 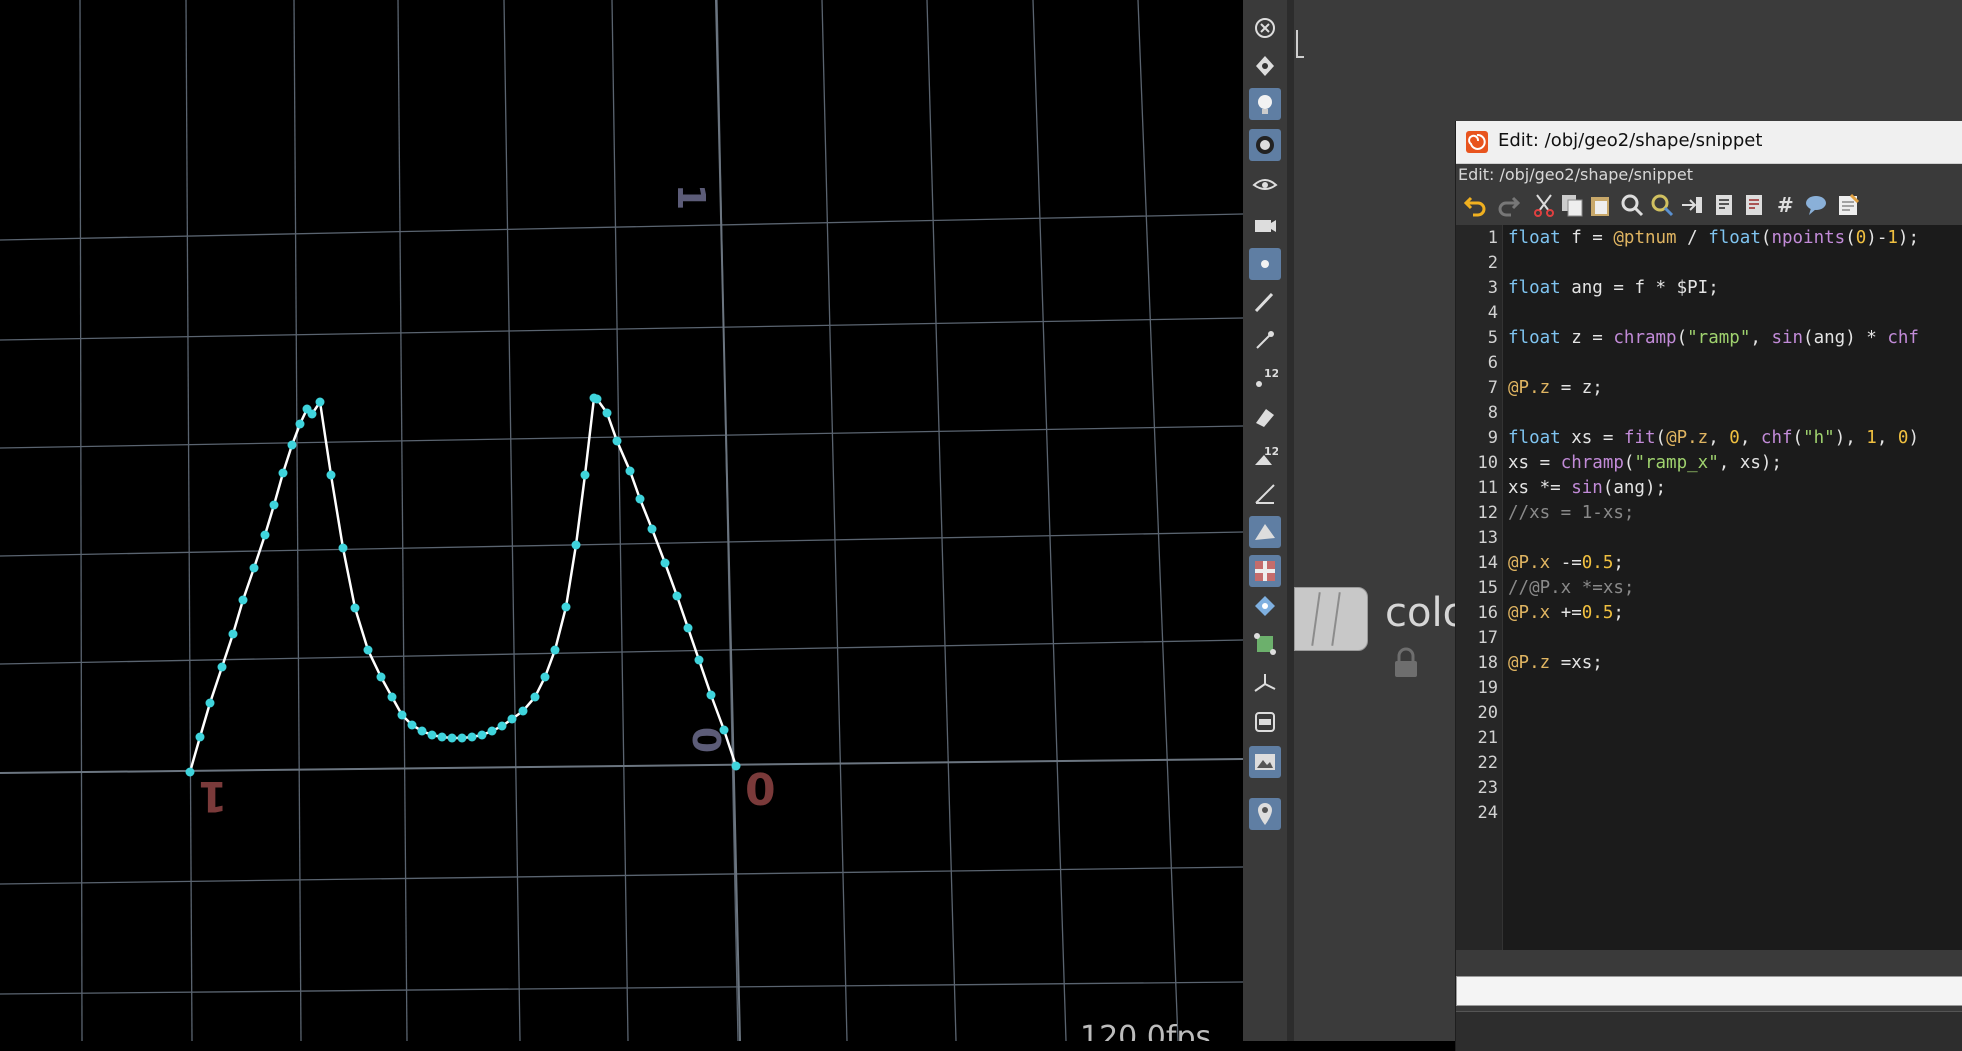 What do you see at coordinates (1265, 606) in the screenshot?
I see `guide-icon` at bounding box center [1265, 606].